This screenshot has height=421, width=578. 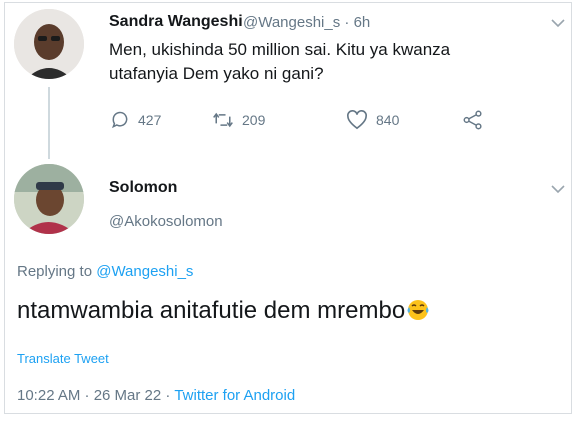 I want to click on parent-handle-text: @Wangeshi_s, so click(x=292, y=22).